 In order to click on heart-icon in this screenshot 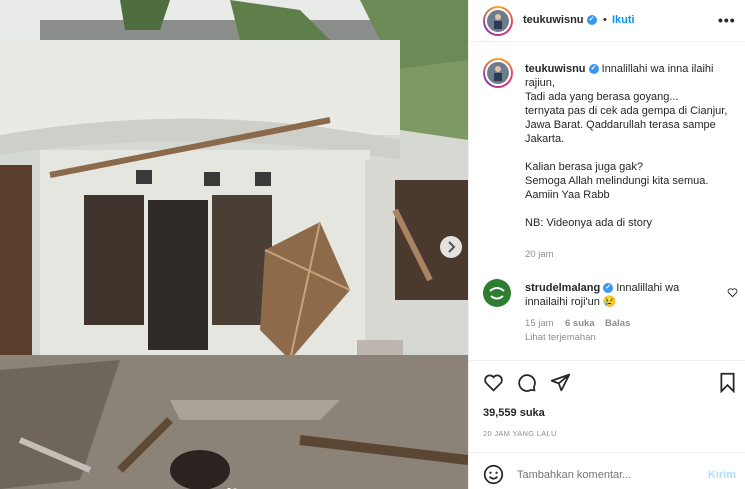, I will do `click(493, 382)`.